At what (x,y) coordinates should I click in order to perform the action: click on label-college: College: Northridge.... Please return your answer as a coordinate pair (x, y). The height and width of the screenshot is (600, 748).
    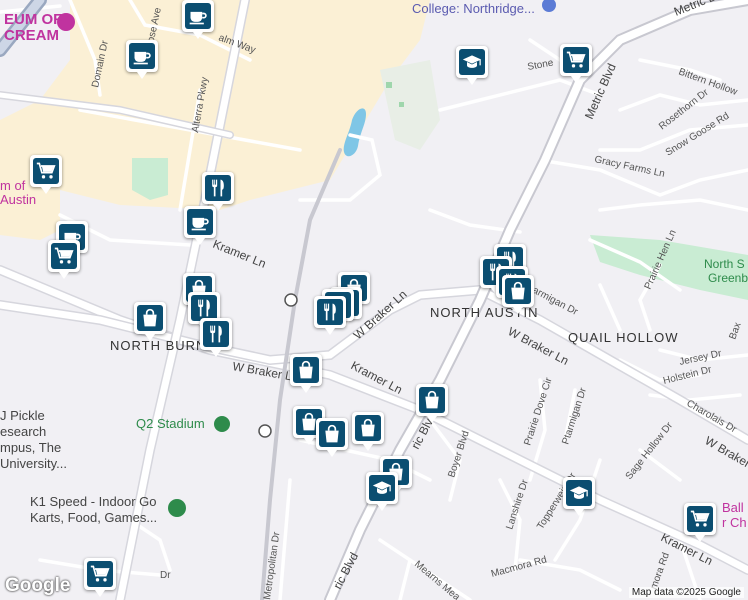
    Looking at the image, I should click on (473, 8).